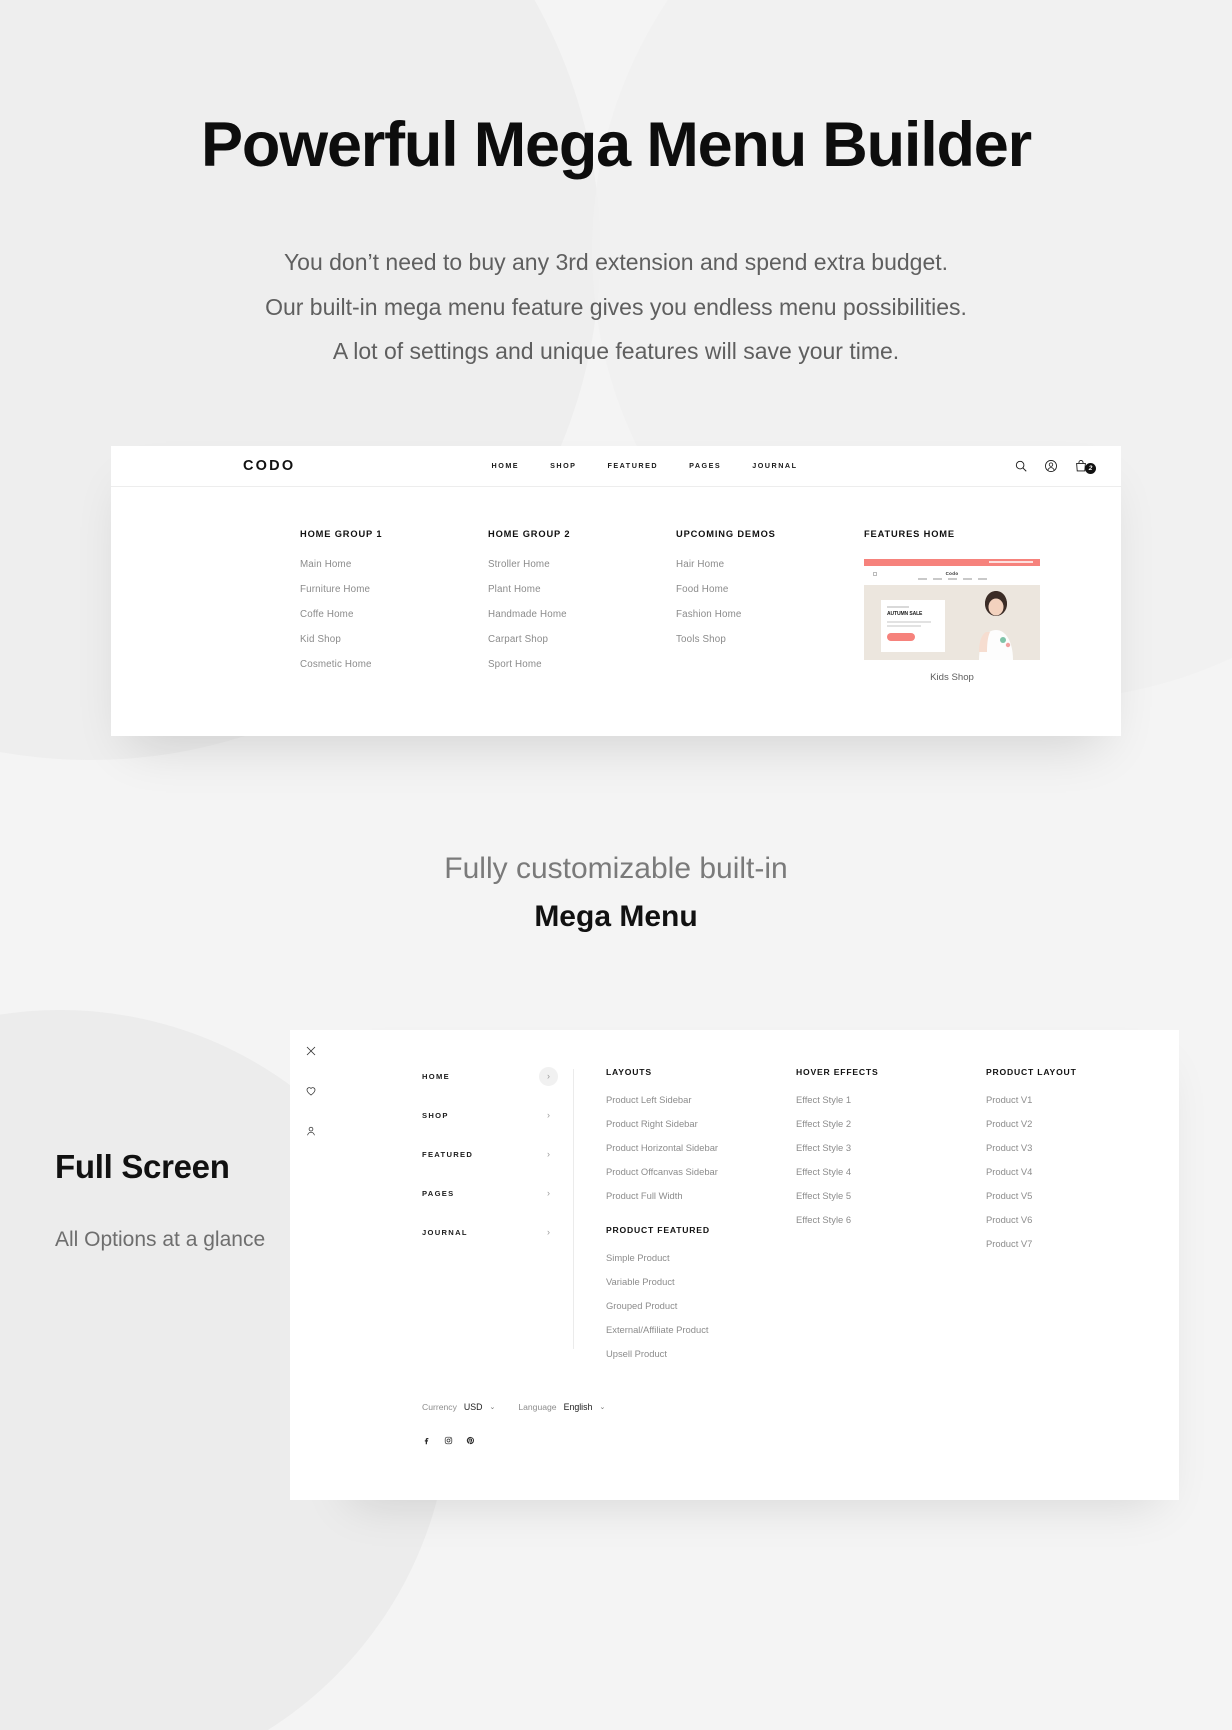 This screenshot has height=1730, width=1232. I want to click on menu-link: Product Full Width, so click(701, 1195).